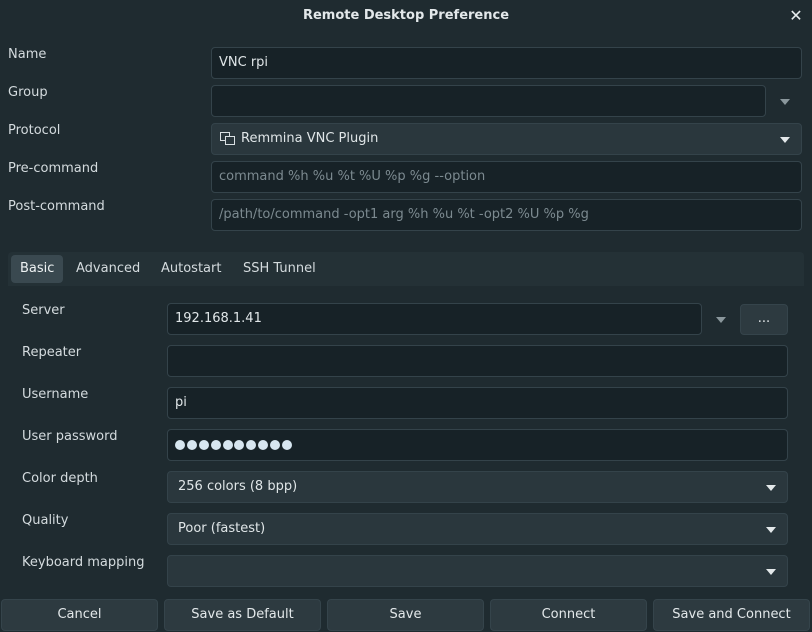  Describe the element at coordinates (785, 140) in the screenshot. I see `protocol-chevron-down-icon` at that location.